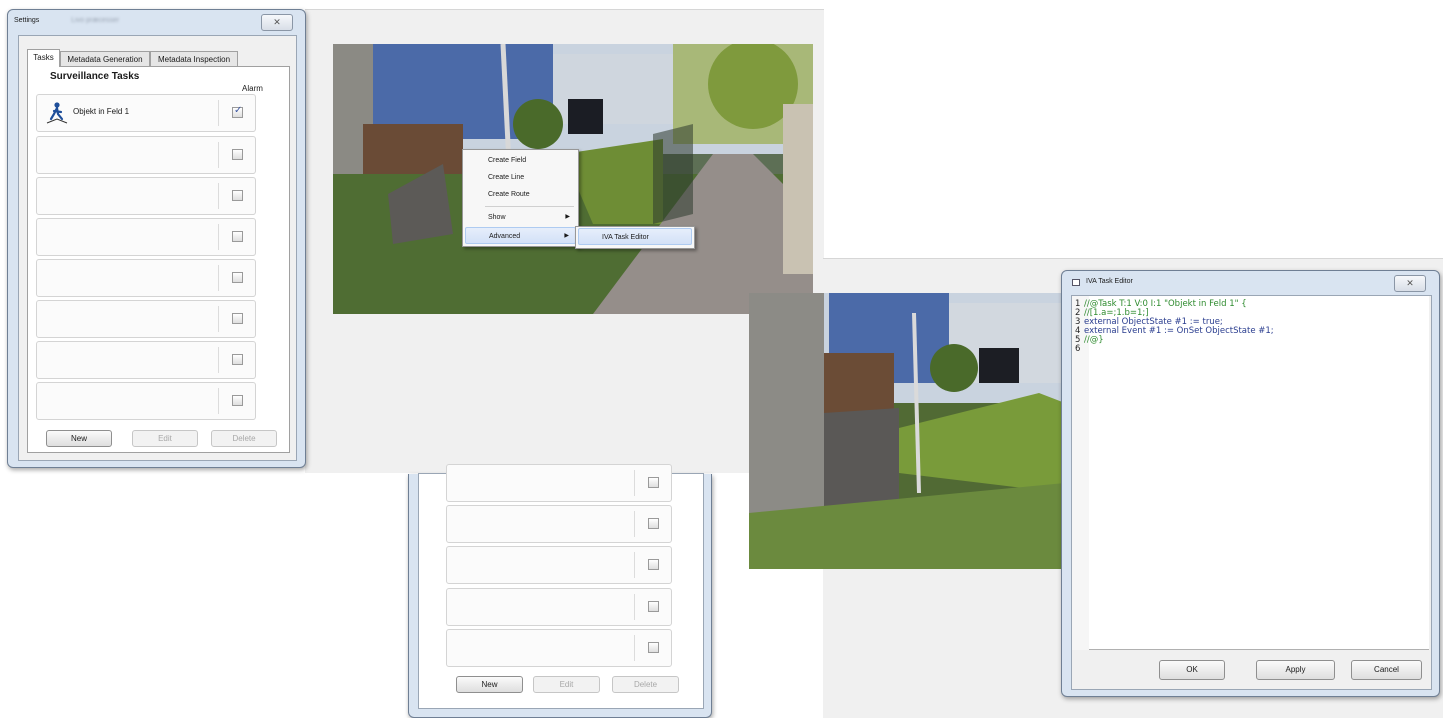 Image resolution: width=1443 pixels, height=718 pixels. Describe the element at coordinates (520, 217) in the screenshot. I see `menu-item-show: Show ▶` at that location.